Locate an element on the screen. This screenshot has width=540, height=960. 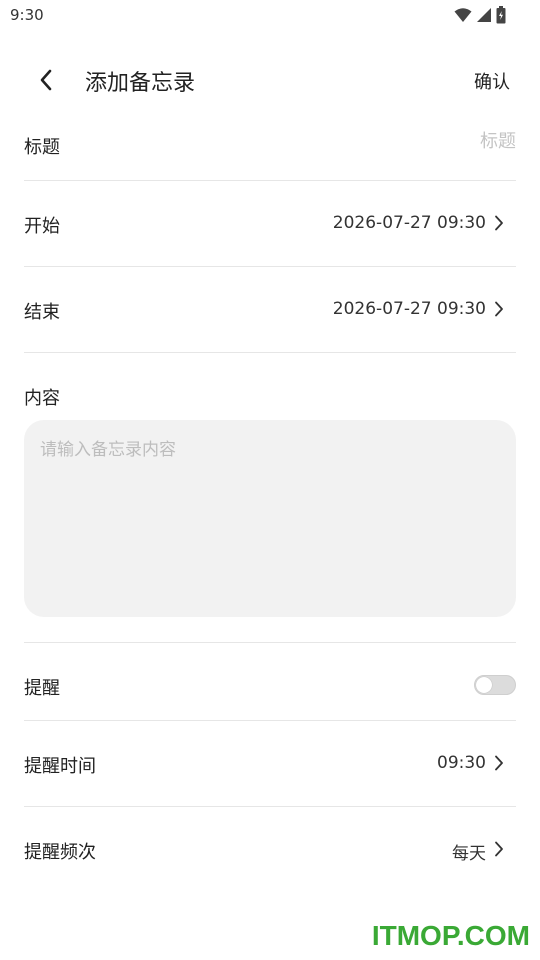
start-label: 开始 is located at coordinates (42, 226).